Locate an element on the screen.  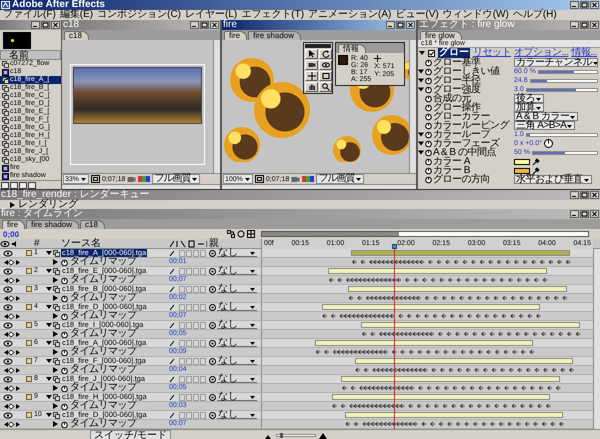
menu-item: レイヤー(L) is located at coordinates (211, 15).